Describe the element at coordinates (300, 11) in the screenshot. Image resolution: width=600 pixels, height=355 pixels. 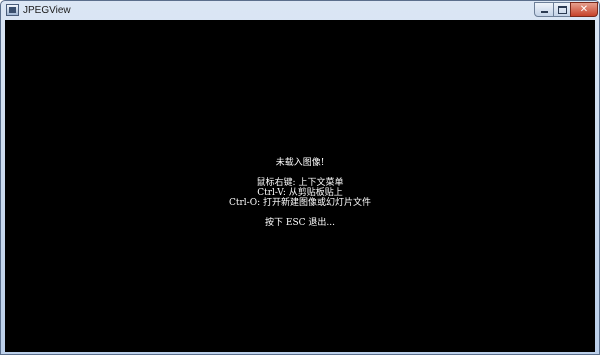
I see `title-bar: JPEGView ✕` at that location.